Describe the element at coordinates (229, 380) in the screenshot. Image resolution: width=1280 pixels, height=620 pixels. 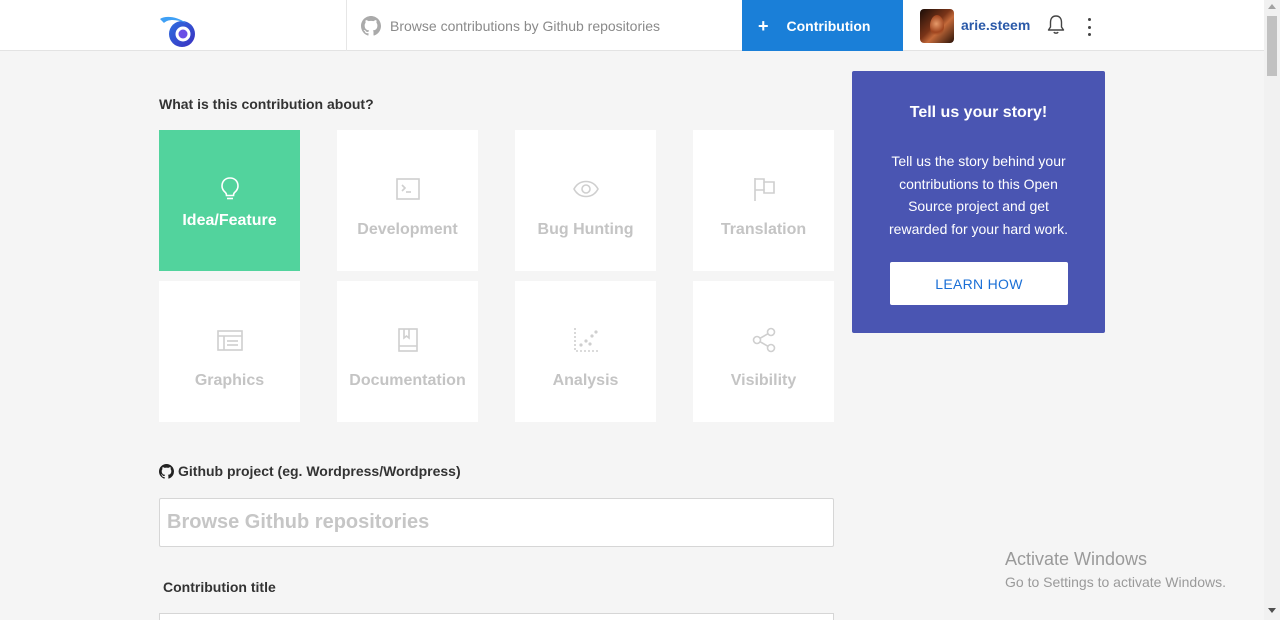
I see `category-label: Graphics` at that location.